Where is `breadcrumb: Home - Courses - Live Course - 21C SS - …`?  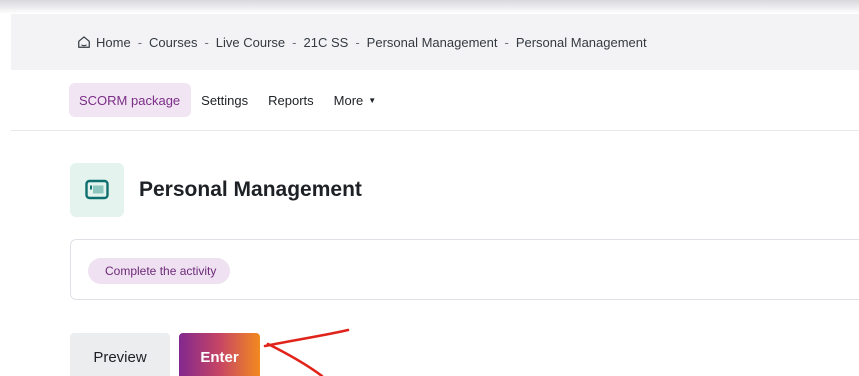 breadcrumb: Home - Courses - Live Course - 21C SS - … is located at coordinates (362, 42).